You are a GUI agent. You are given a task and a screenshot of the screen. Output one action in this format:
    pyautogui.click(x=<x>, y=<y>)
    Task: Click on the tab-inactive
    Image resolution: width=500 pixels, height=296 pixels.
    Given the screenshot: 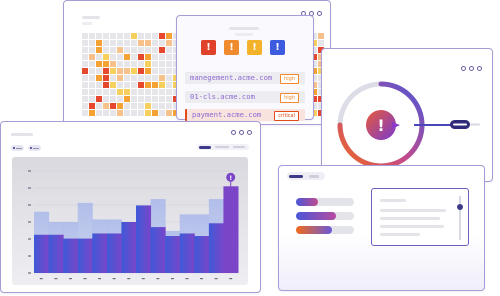 What is the action you would take?
    pyautogui.click(x=314, y=176)
    